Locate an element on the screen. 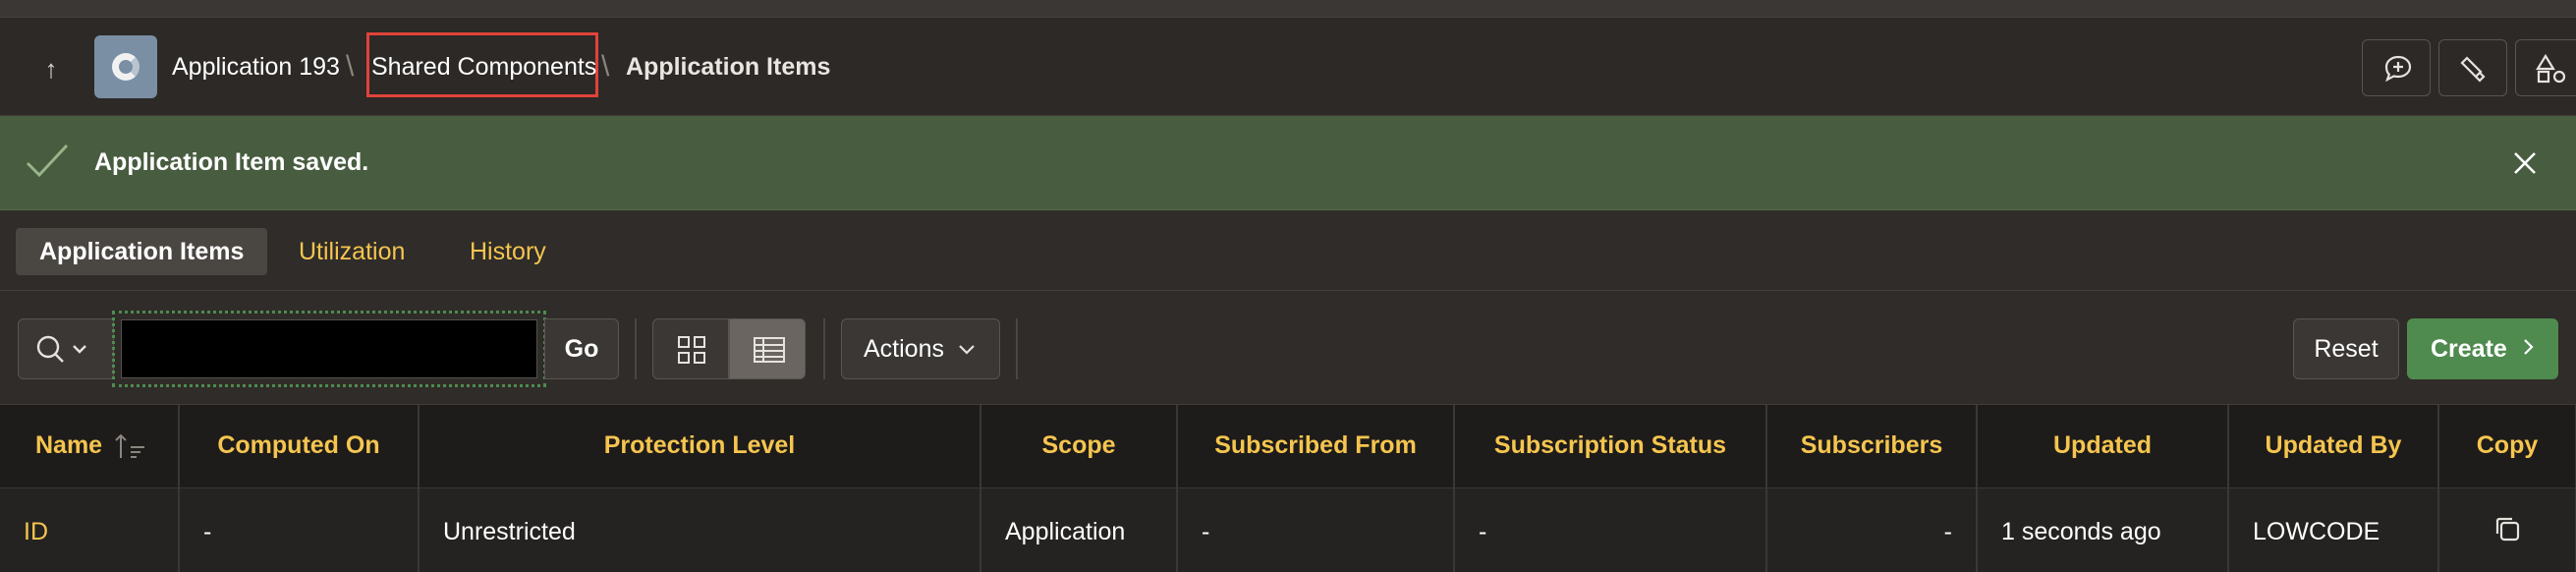 The height and width of the screenshot is (572, 2576). breadcrumb-application: Application 193 is located at coordinates (256, 67).